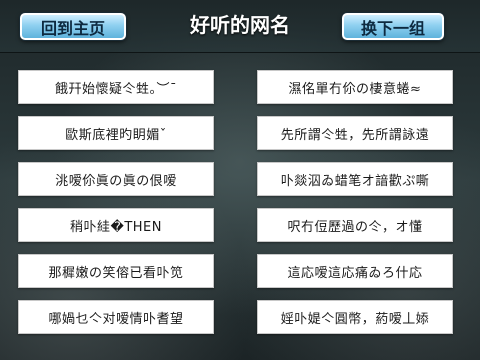 The height and width of the screenshot is (360, 480). Describe the element at coordinates (116, 179) in the screenshot. I see `name-card: 洮嗳伱眞の眞の佷嗳` at that location.